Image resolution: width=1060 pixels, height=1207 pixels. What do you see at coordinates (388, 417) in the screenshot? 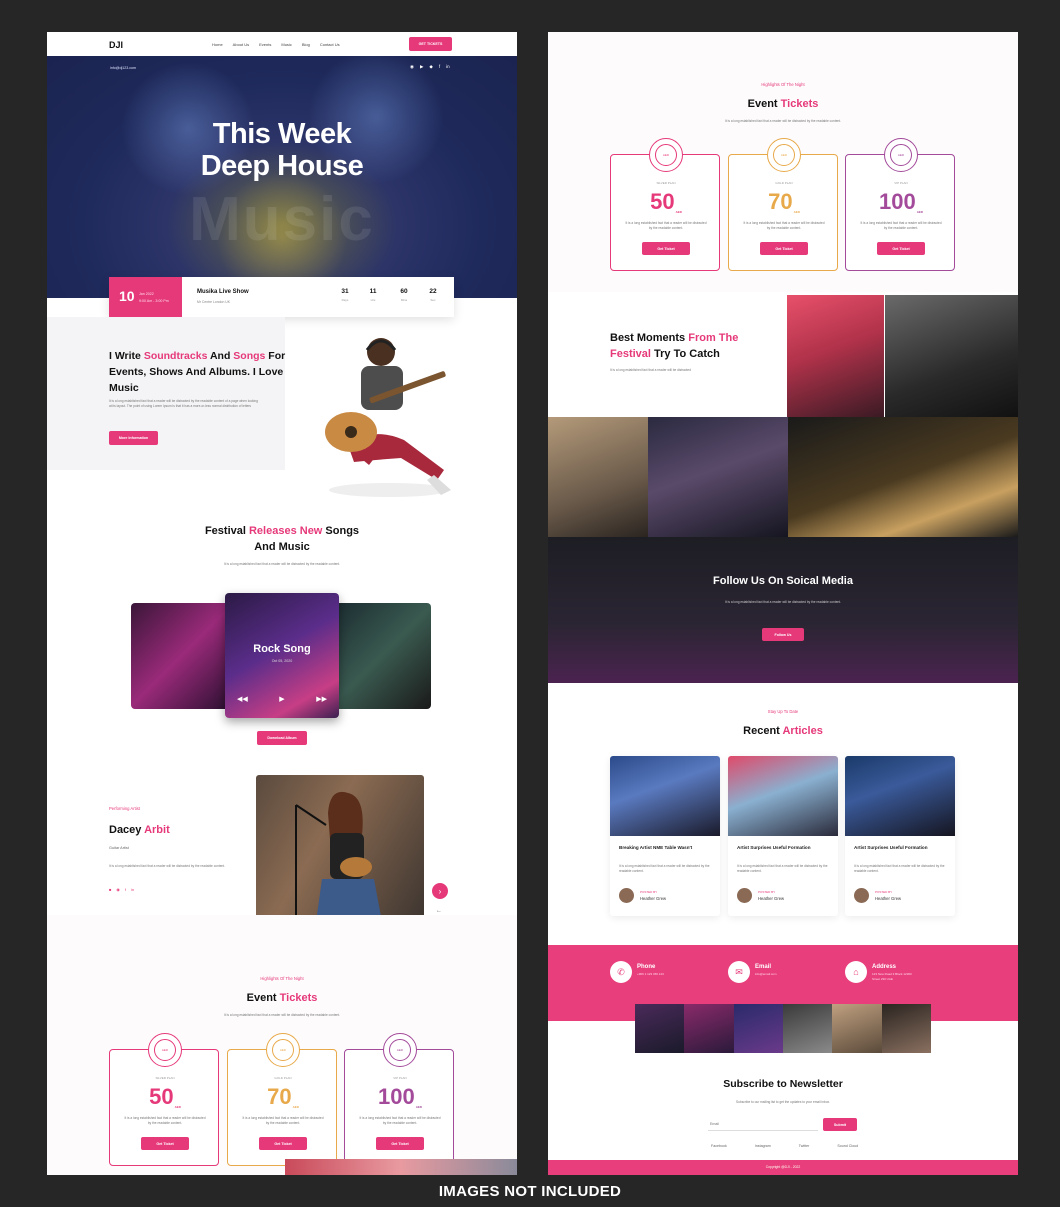
I see `guitarist-image` at bounding box center [388, 417].